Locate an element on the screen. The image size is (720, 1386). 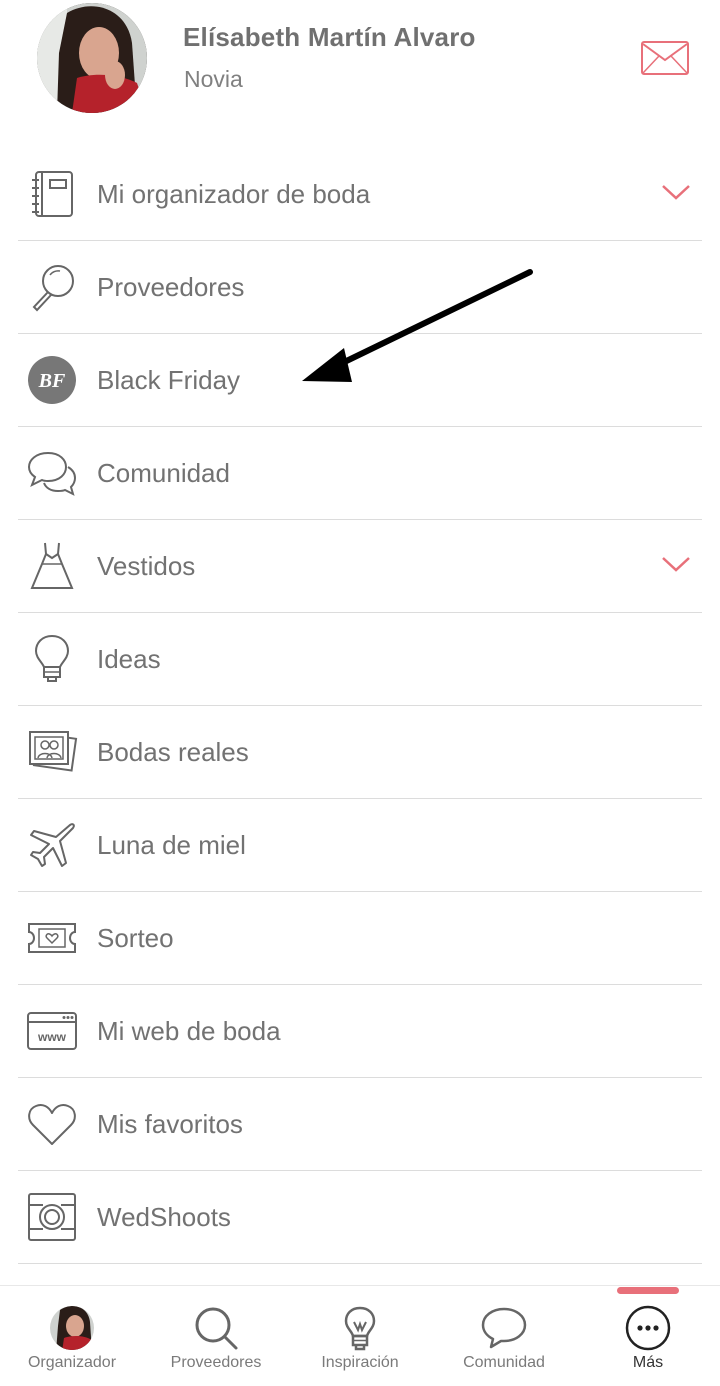
nav-tab-proveedores: Proveedores is located at coordinates (216, 1336).